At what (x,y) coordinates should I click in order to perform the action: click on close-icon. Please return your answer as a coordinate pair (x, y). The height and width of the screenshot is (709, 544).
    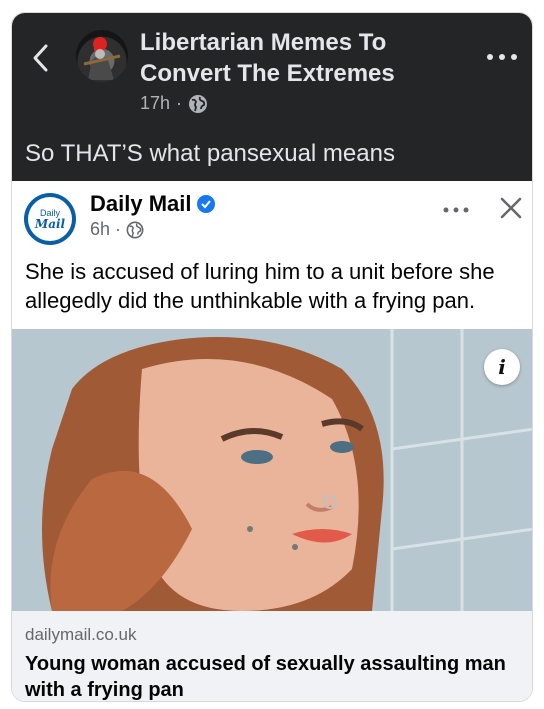
    Looking at the image, I should click on (511, 208).